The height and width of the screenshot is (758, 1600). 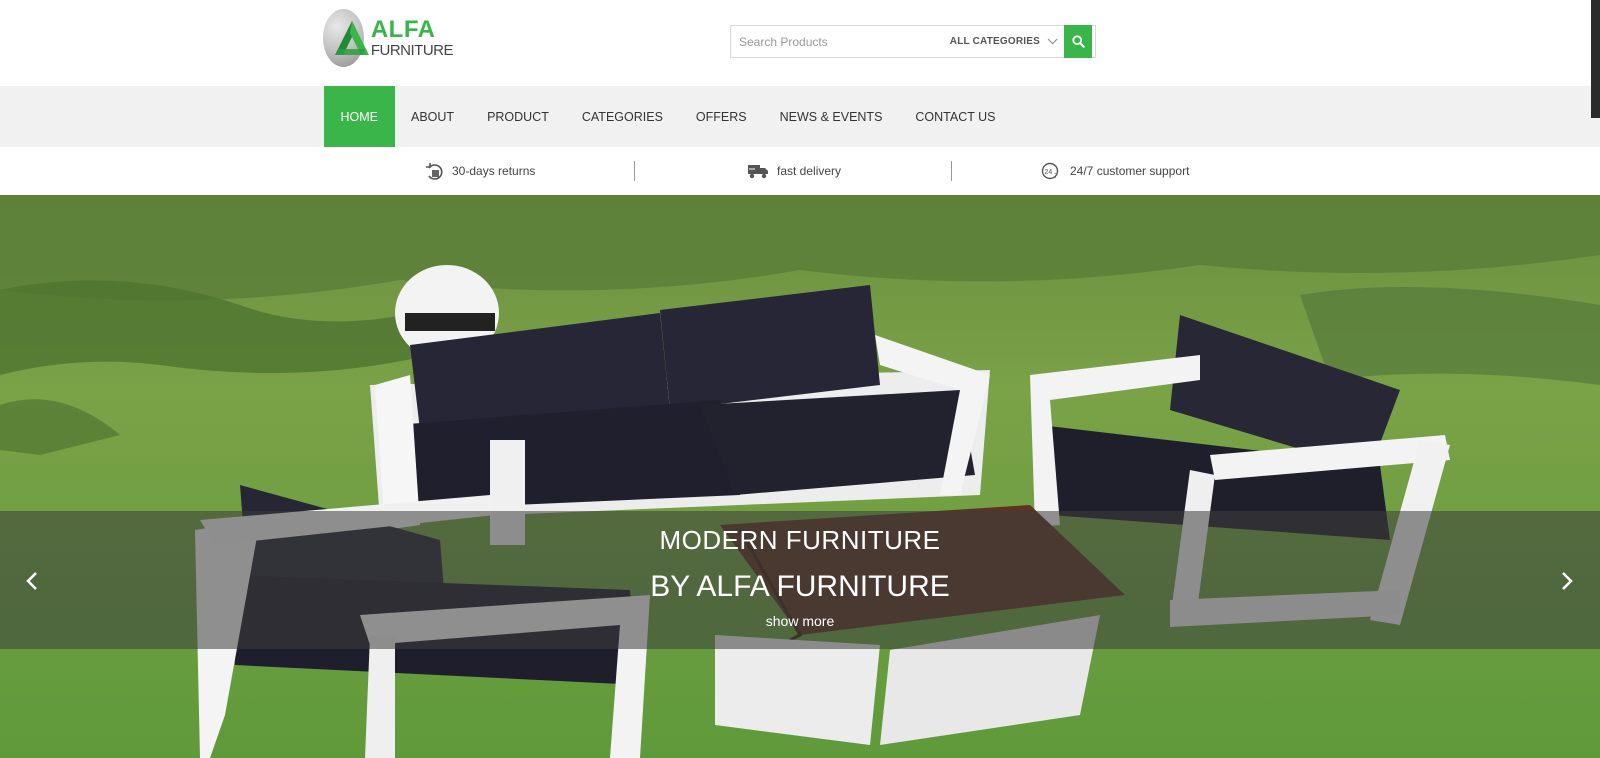 I want to click on feature-returns: 30-days returns, so click(x=480, y=171).